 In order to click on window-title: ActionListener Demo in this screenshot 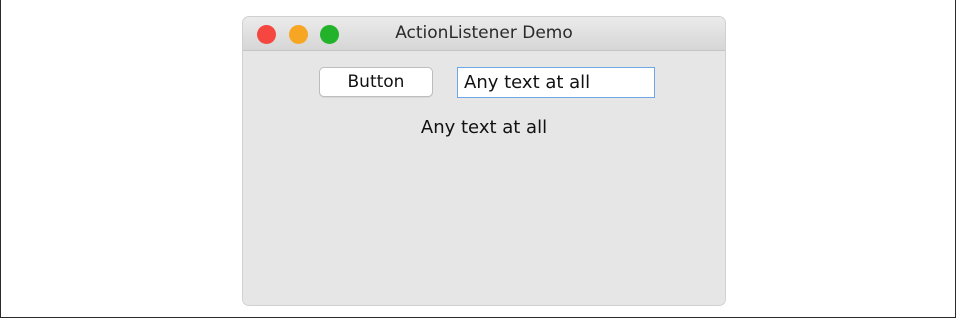, I will do `click(484, 33)`.